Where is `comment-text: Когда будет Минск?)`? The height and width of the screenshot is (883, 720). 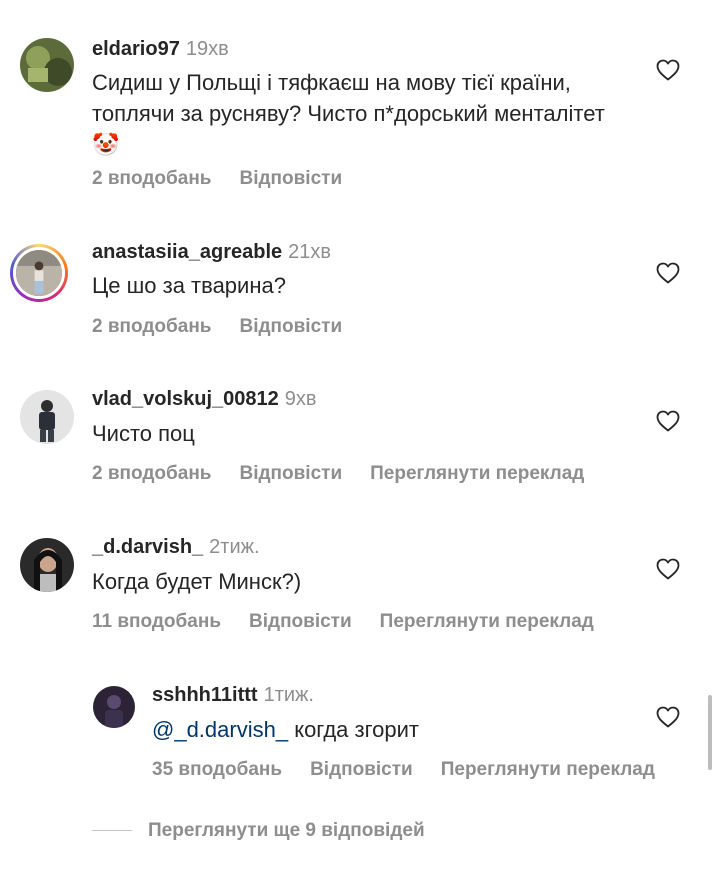
comment-text: Когда будет Минск?) is located at coordinates (197, 581).